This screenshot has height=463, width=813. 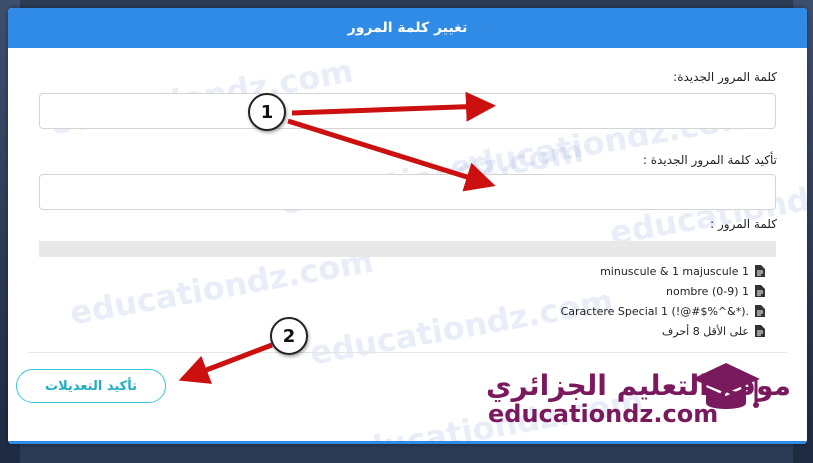 What do you see at coordinates (407, 111) in the screenshot?
I see `new-password-input` at bounding box center [407, 111].